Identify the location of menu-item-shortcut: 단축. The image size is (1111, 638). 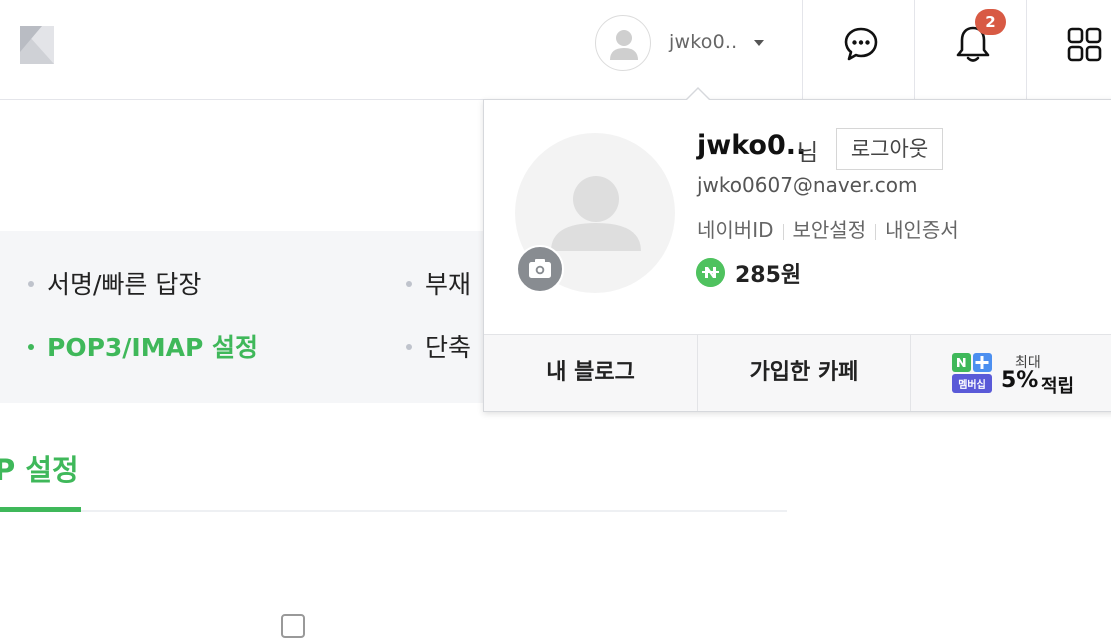
(438, 346).